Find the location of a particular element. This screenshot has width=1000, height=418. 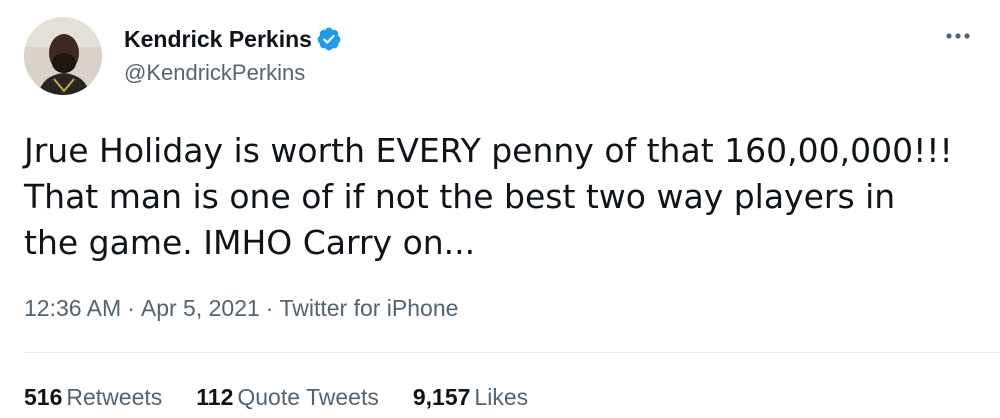

tweet-meta: 12:36 AM · Apr 5, 2021 · Twitter for iPhone is located at coordinates (241, 308).